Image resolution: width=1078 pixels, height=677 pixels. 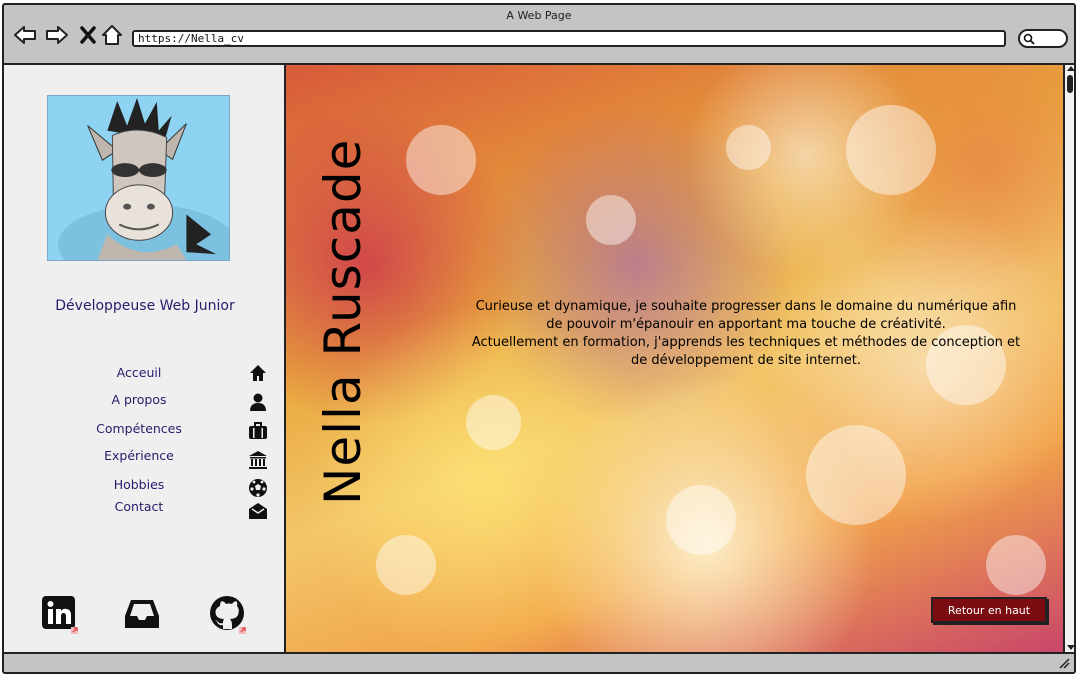 What do you see at coordinates (139, 455) in the screenshot?
I see `menu-item-experience: Expérience` at bounding box center [139, 455].